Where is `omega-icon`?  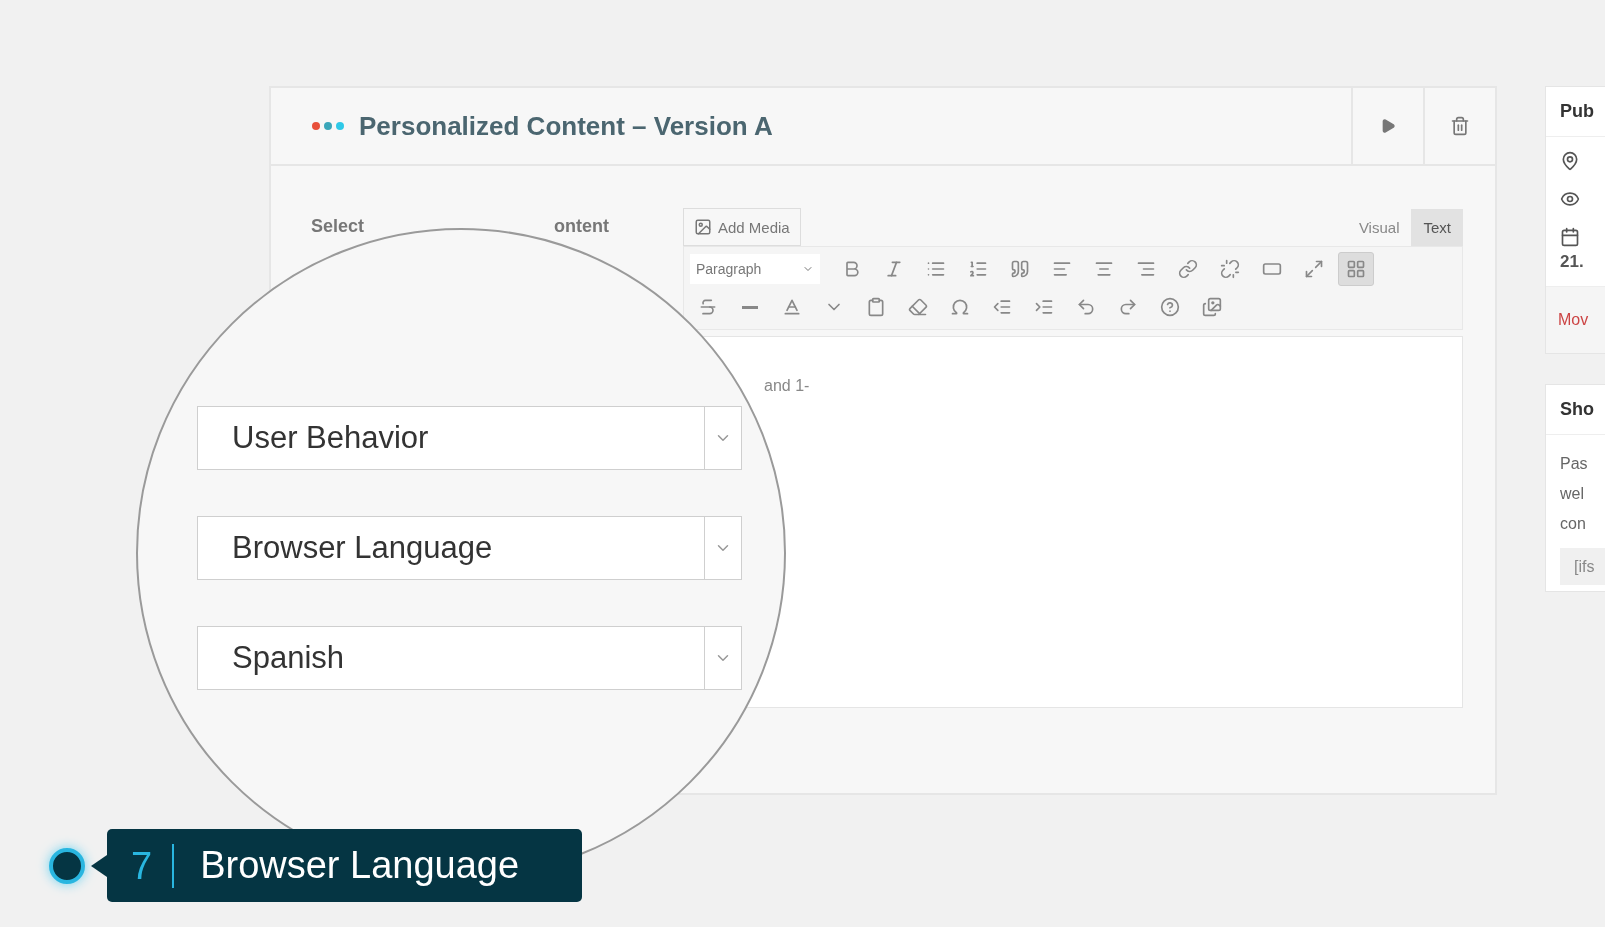 omega-icon is located at coordinates (960, 307).